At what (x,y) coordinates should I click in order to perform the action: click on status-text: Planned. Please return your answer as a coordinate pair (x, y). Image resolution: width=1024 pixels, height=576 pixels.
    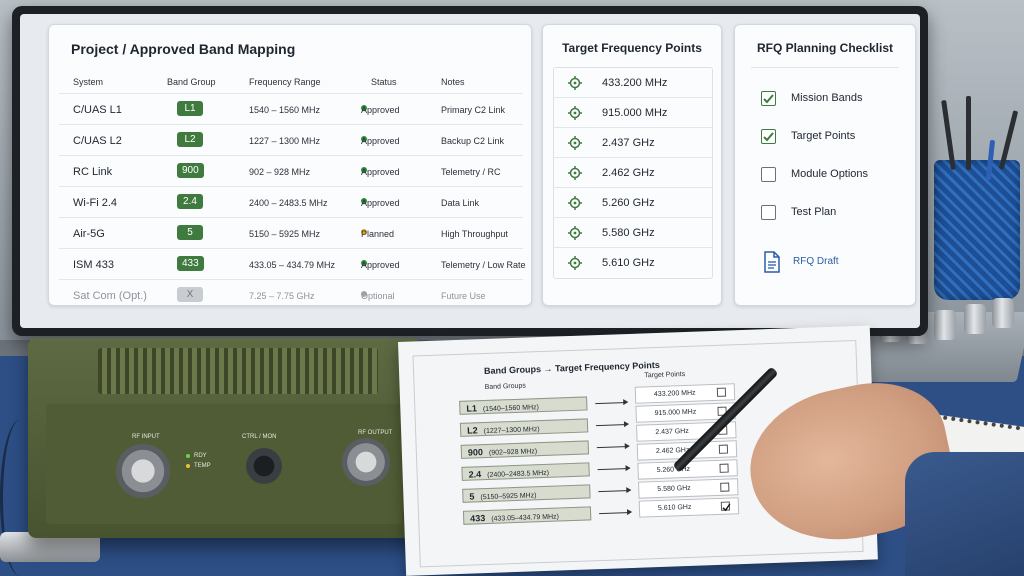
    Looking at the image, I should click on (378, 234).